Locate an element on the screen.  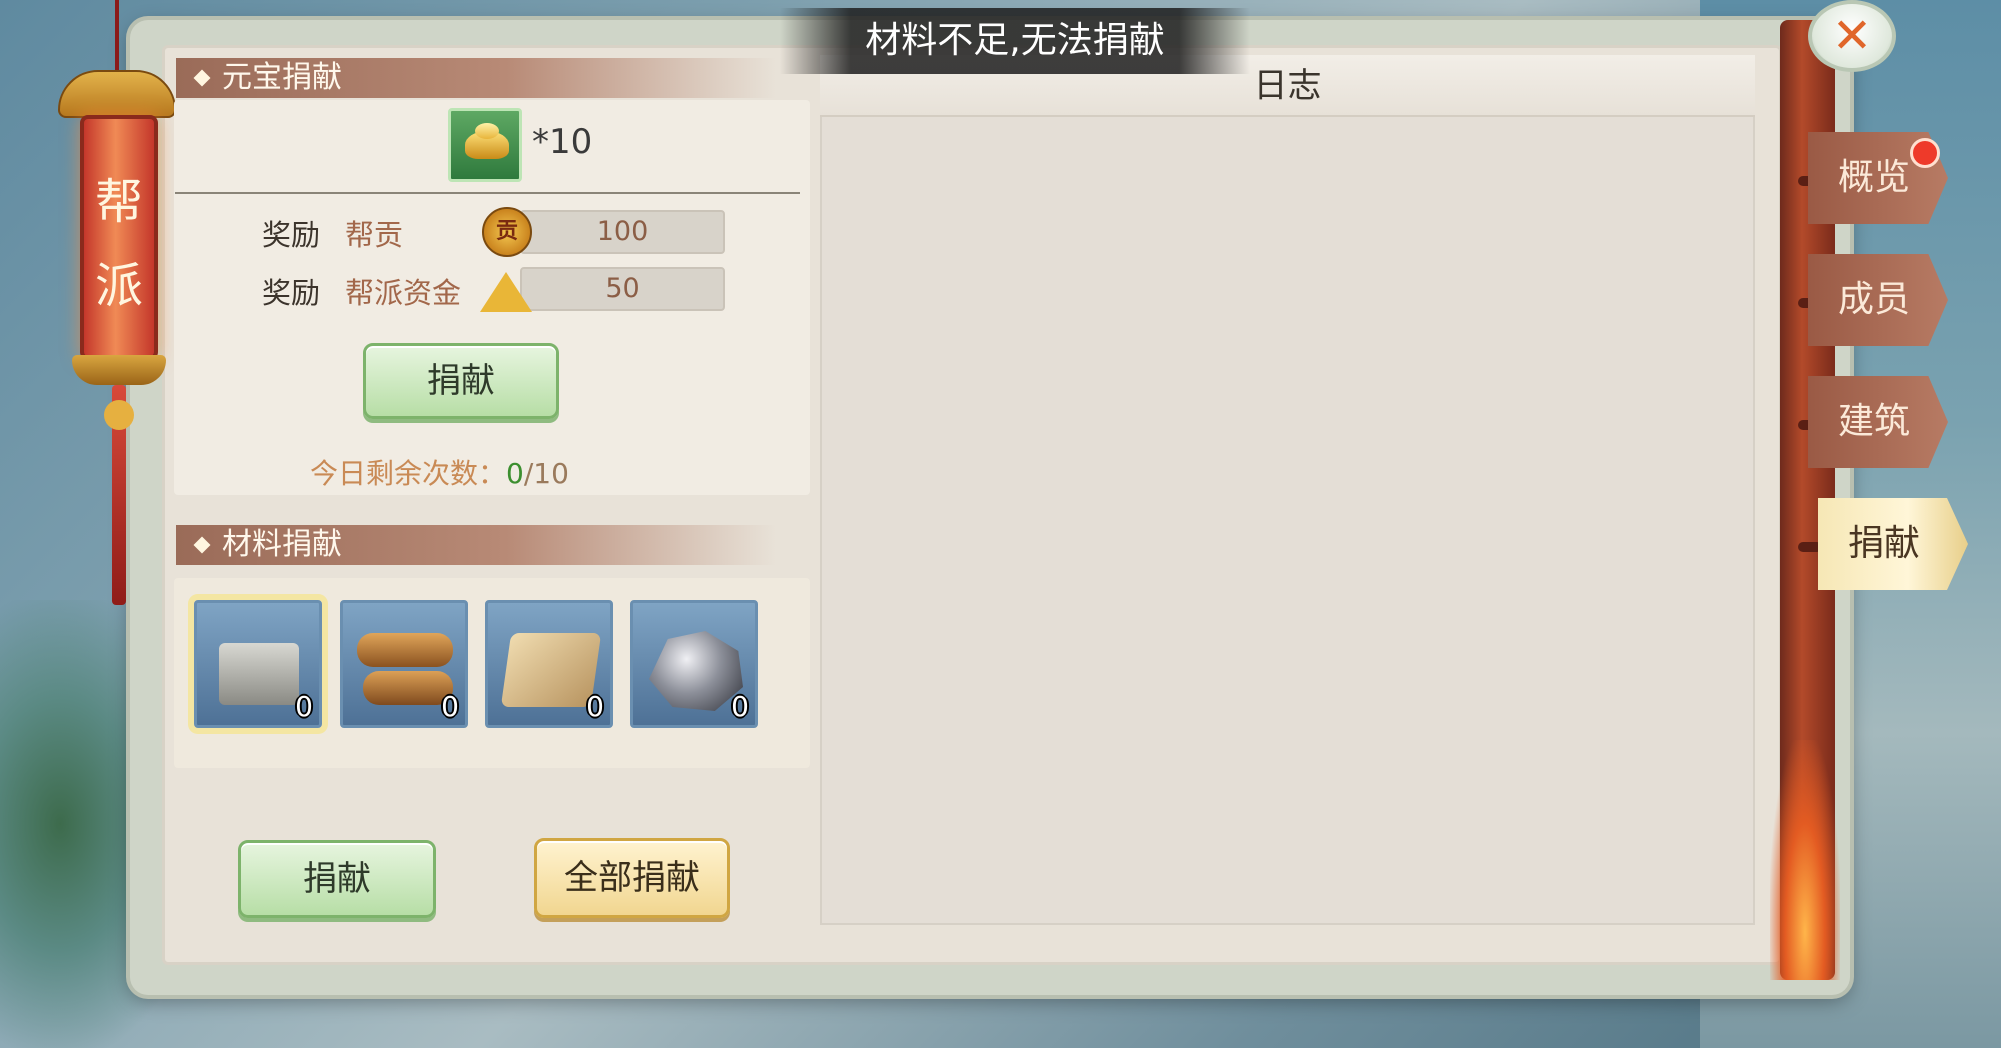
wood-log-icon-lower is located at coordinates (408, 688).